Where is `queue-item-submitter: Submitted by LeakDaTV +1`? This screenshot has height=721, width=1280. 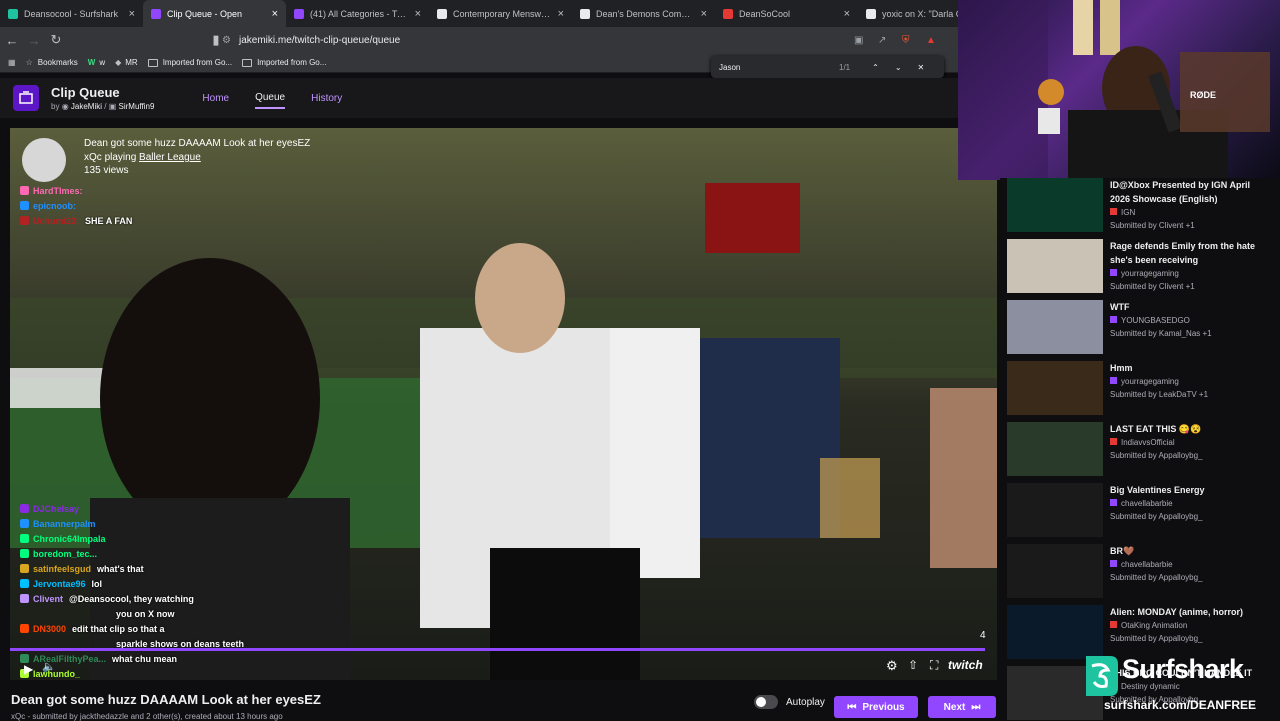
queue-item-submitter: Submitted by LeakDaTV +1 is located at coordinates (1159, 394).